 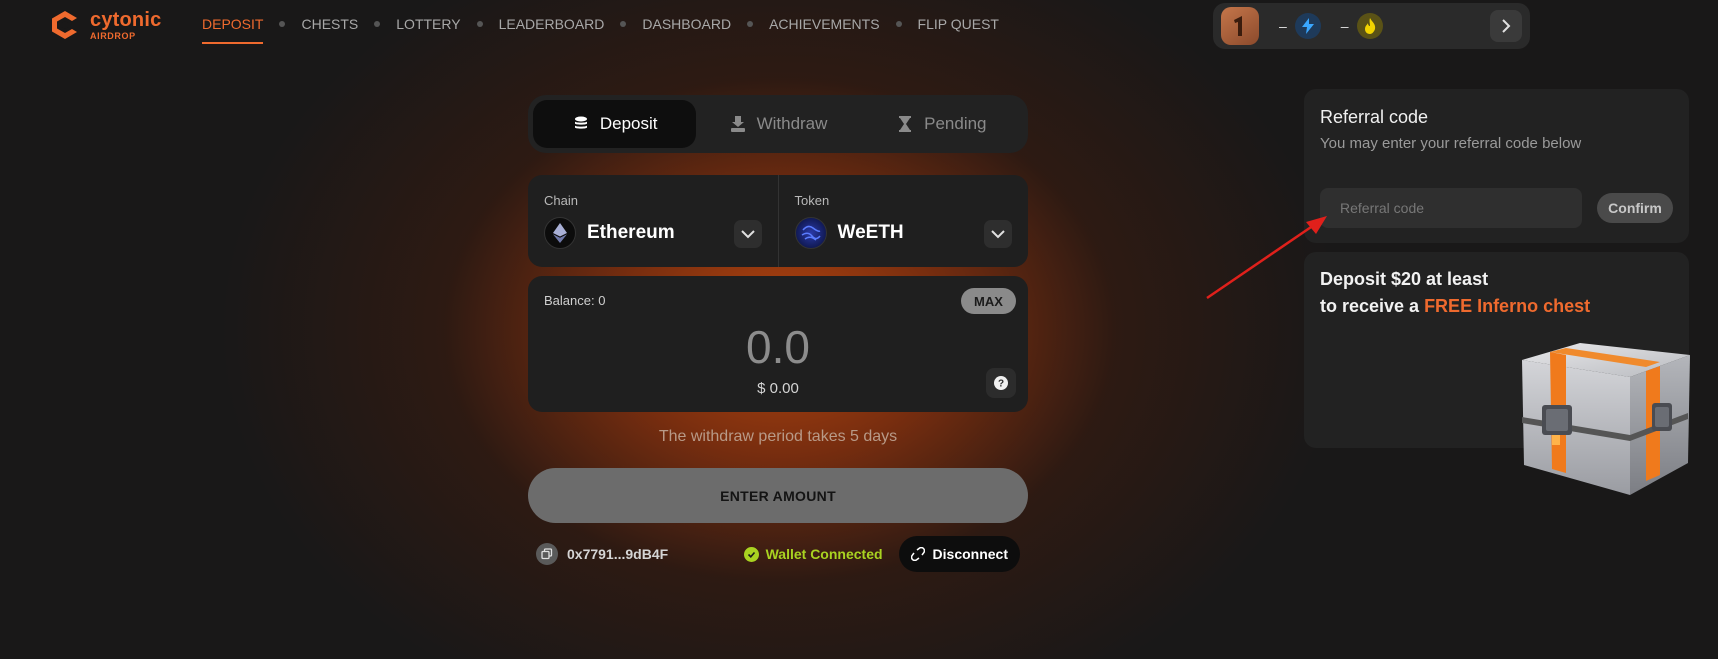 I want to click on chain-dropdown-button, so click(x=747, y=234).